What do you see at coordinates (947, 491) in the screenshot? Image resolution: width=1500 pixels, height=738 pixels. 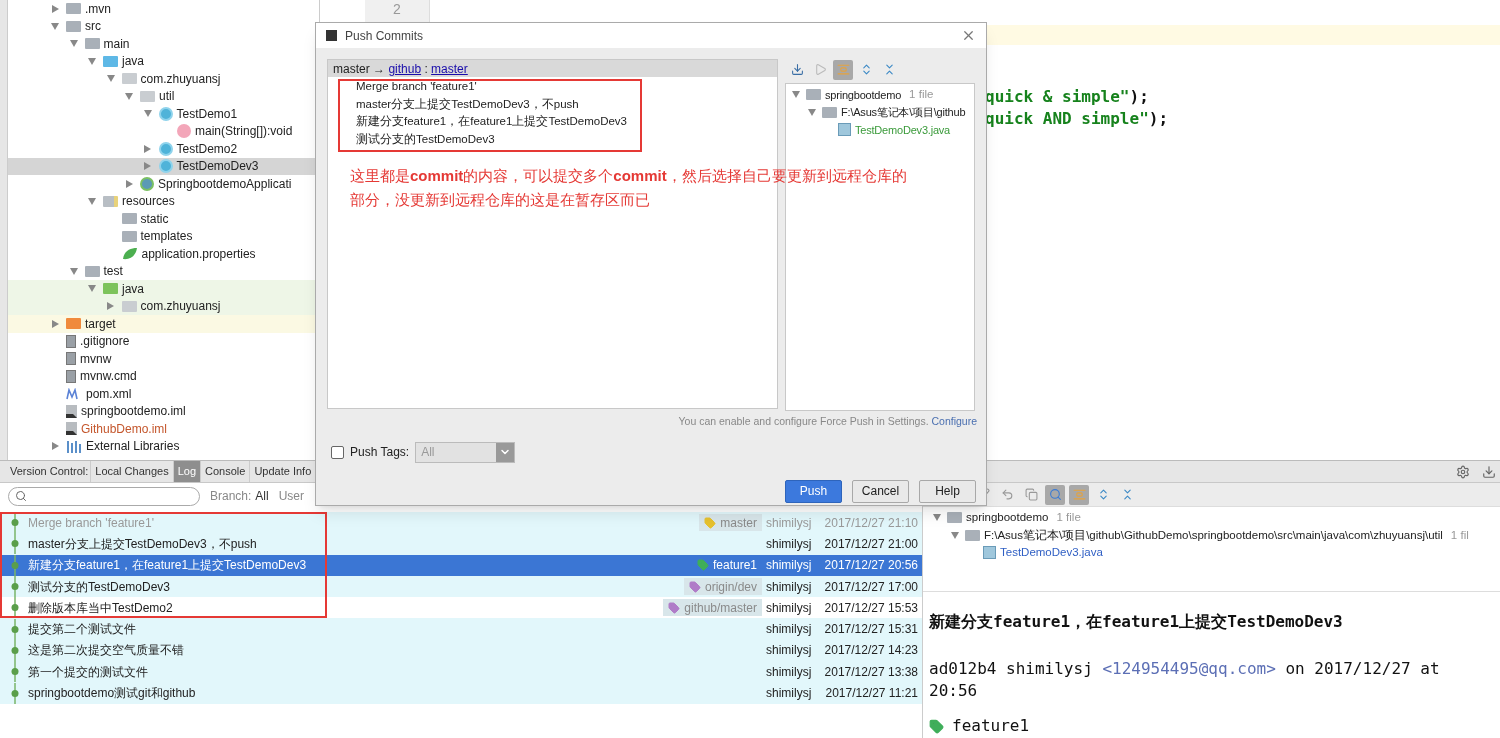 I see `dialog-button: Help` at bounding box center [947, 491].